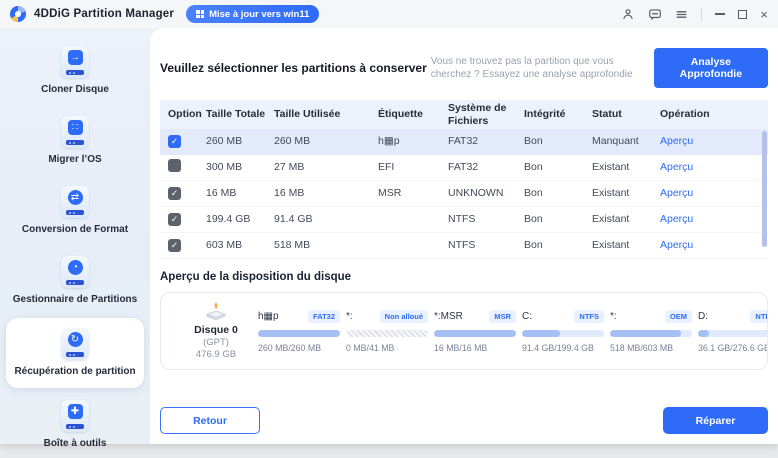 The height and width of the screenshot is (458, 778). What do you see at coordinates (292, 141) in the screenshot?
I see `used-cell: 260 MB` at bounding box center [292, 141].